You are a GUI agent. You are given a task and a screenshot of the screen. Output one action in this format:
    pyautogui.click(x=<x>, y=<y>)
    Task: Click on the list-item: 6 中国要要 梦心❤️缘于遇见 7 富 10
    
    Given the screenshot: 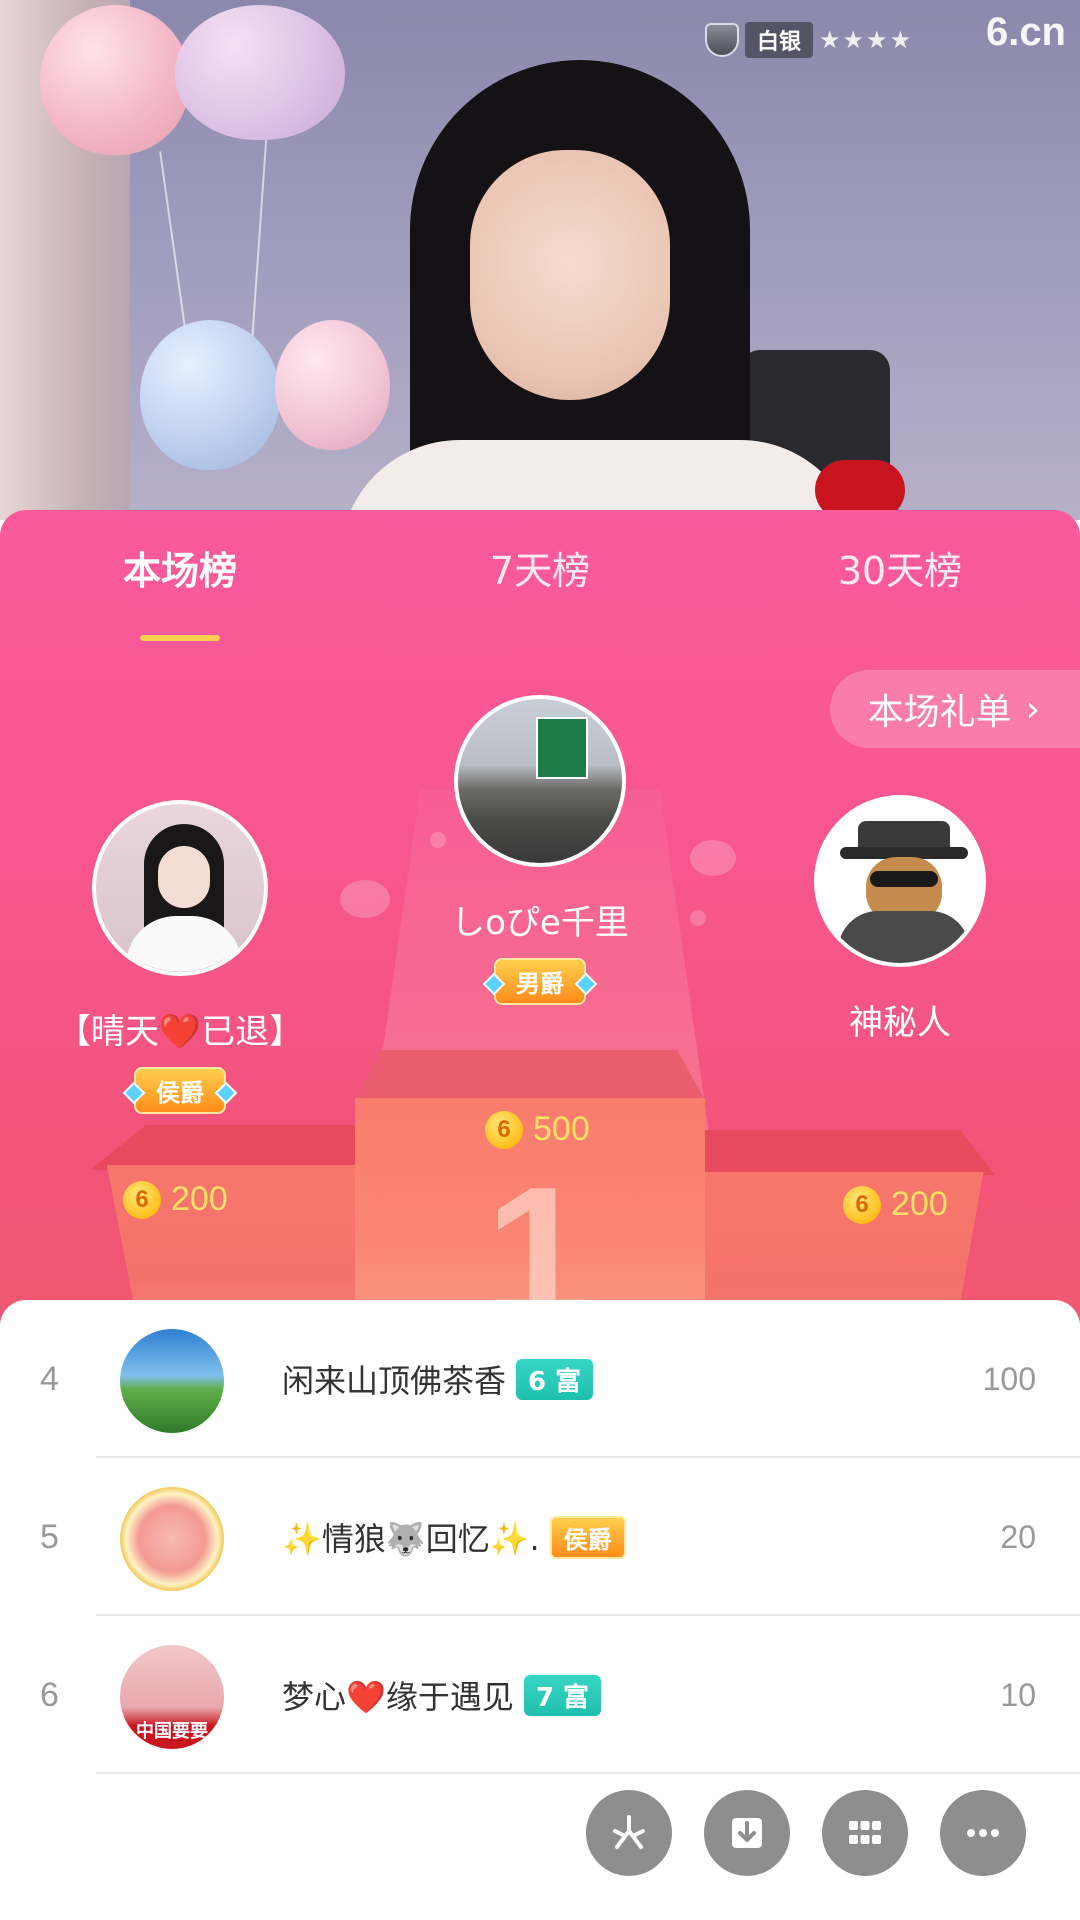 What is the action you would take?
    pyautogui.click(x=540, y=1695)
    